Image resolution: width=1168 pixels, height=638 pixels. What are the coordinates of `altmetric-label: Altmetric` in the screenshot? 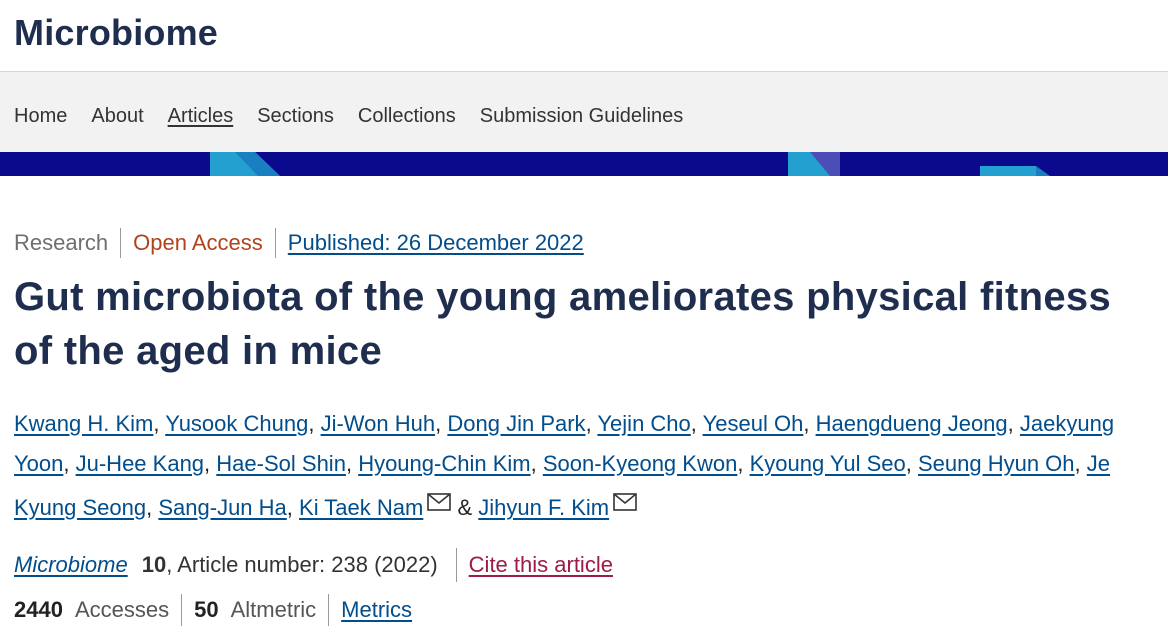 It's located at (273, 609).